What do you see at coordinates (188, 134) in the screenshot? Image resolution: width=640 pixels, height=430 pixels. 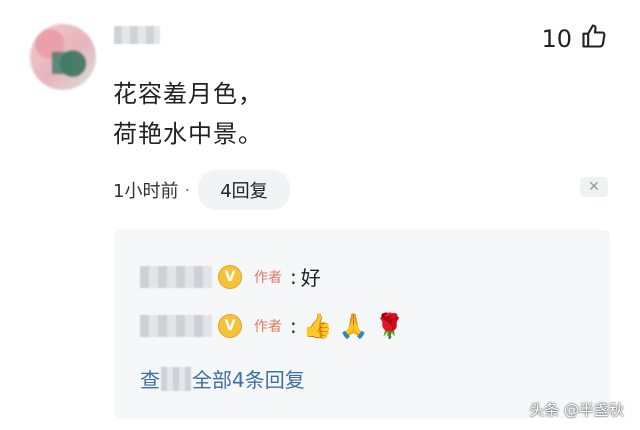 I see `comment-line-2: 荷艳水中景。` at bounding box center [188, 134].